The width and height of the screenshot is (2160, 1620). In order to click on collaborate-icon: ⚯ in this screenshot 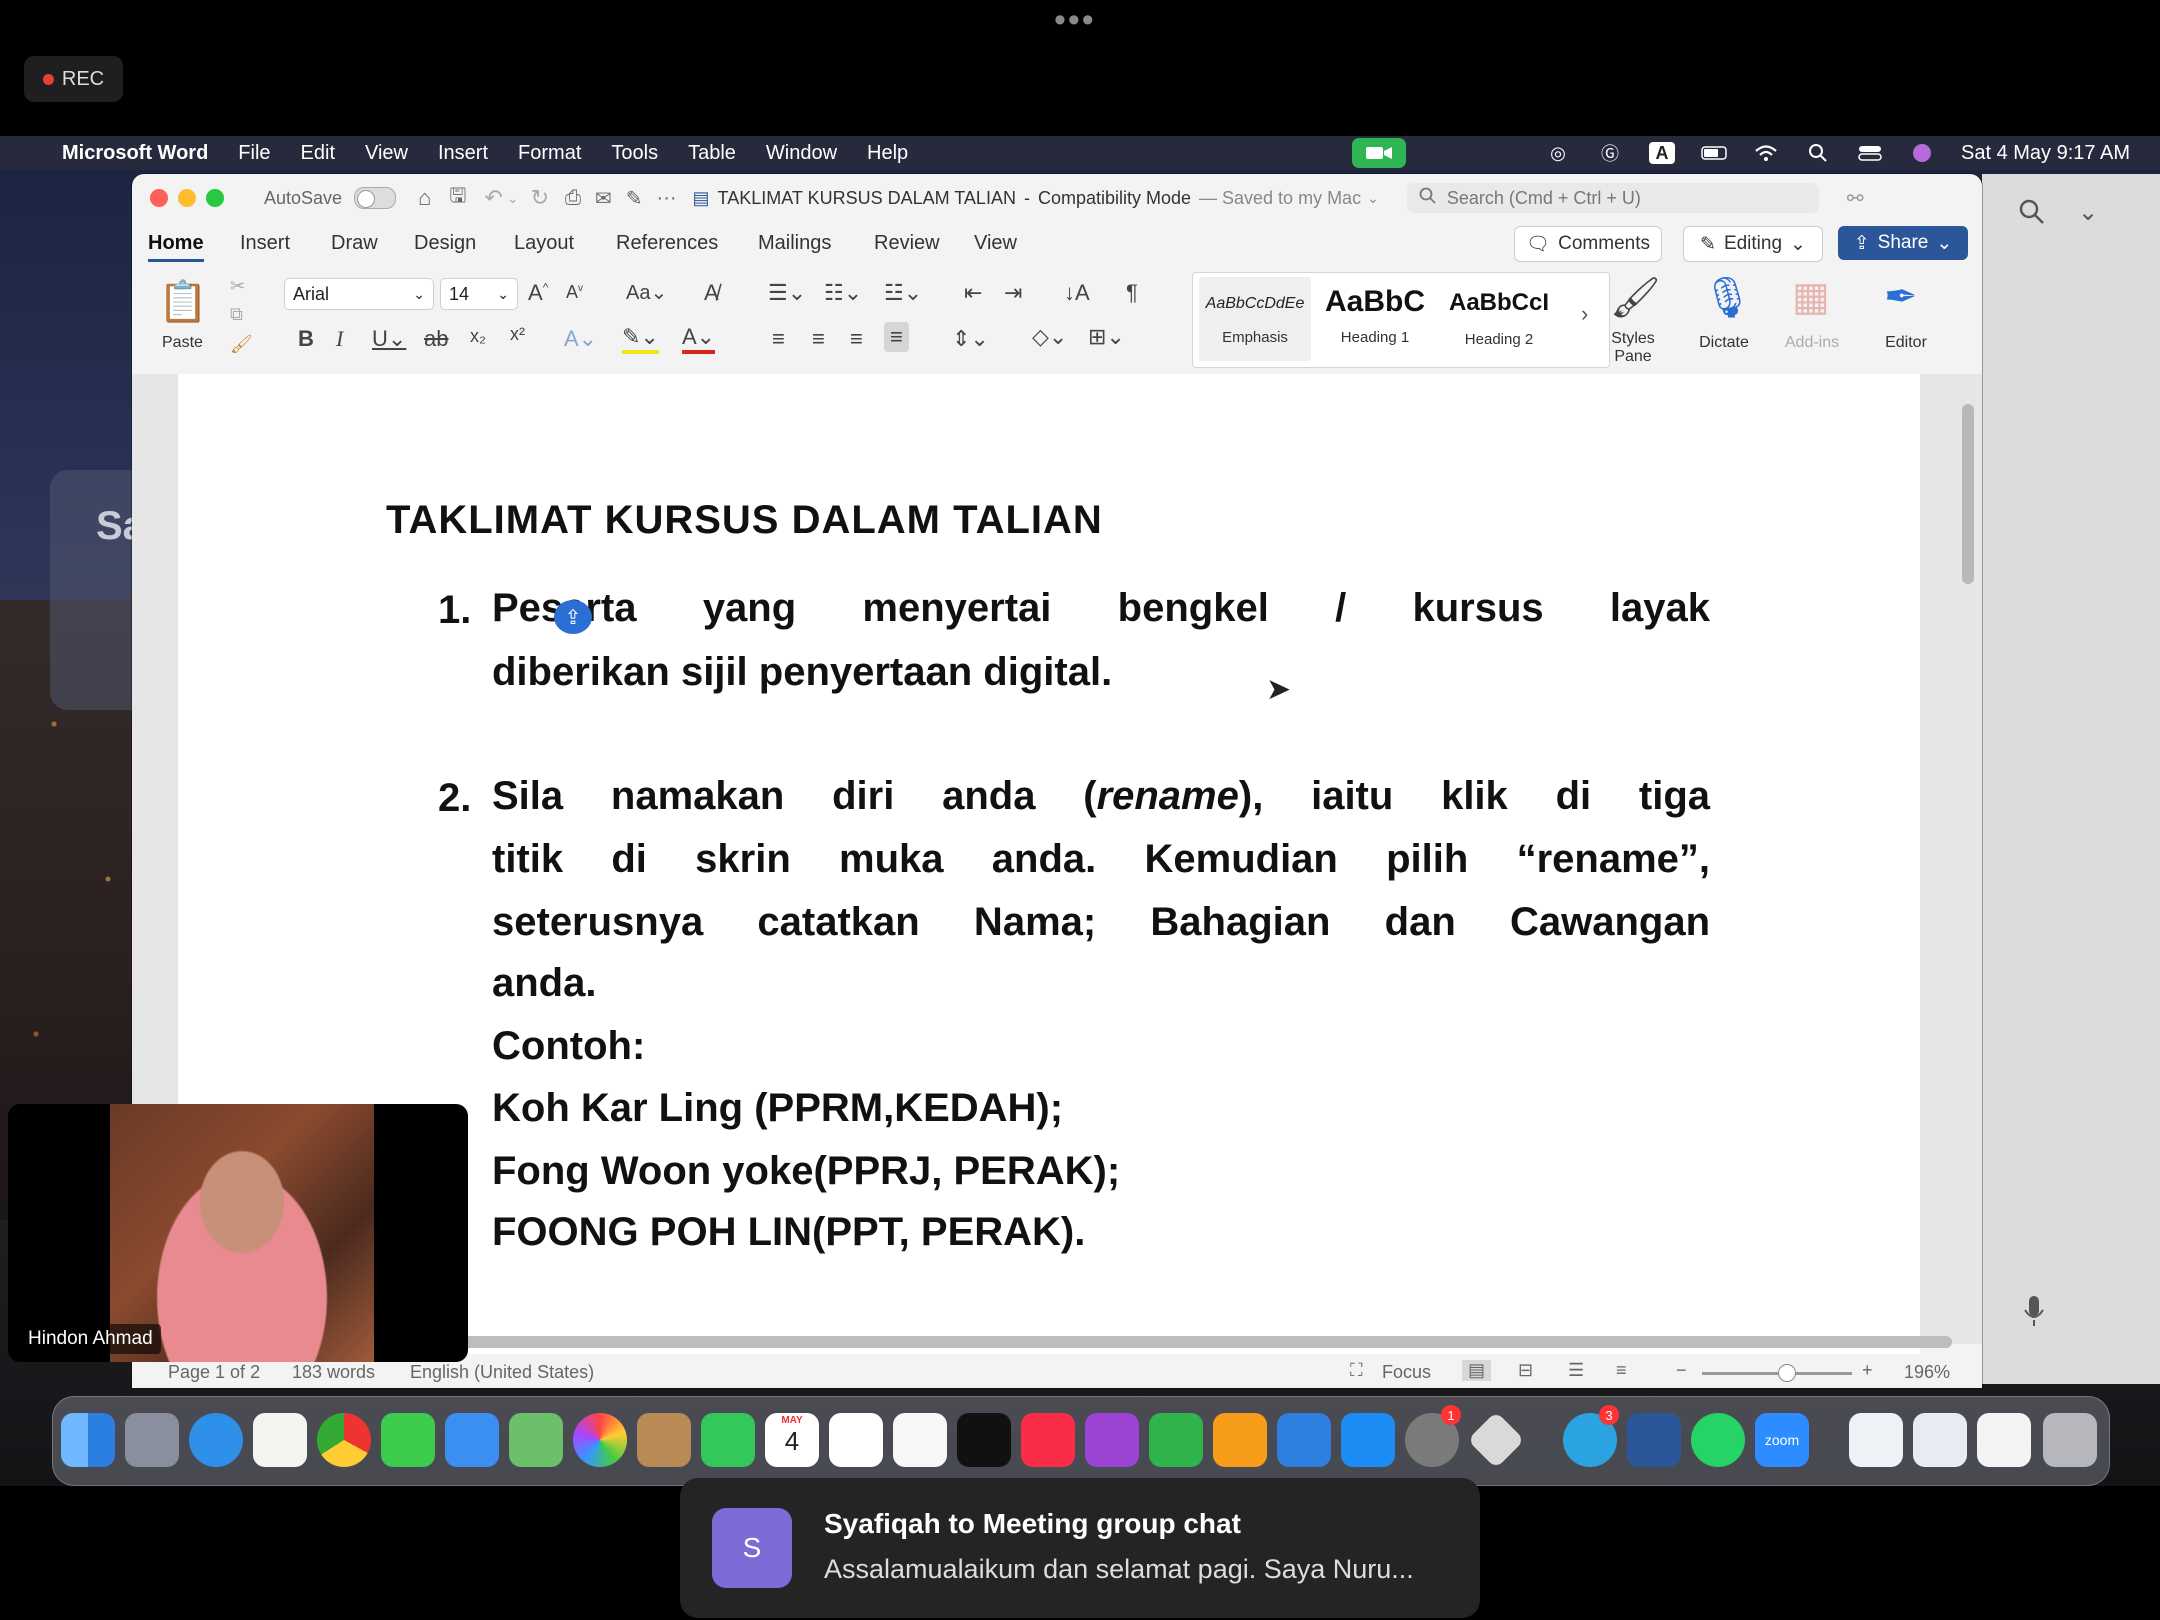, I will do `click(1855, 198)`.